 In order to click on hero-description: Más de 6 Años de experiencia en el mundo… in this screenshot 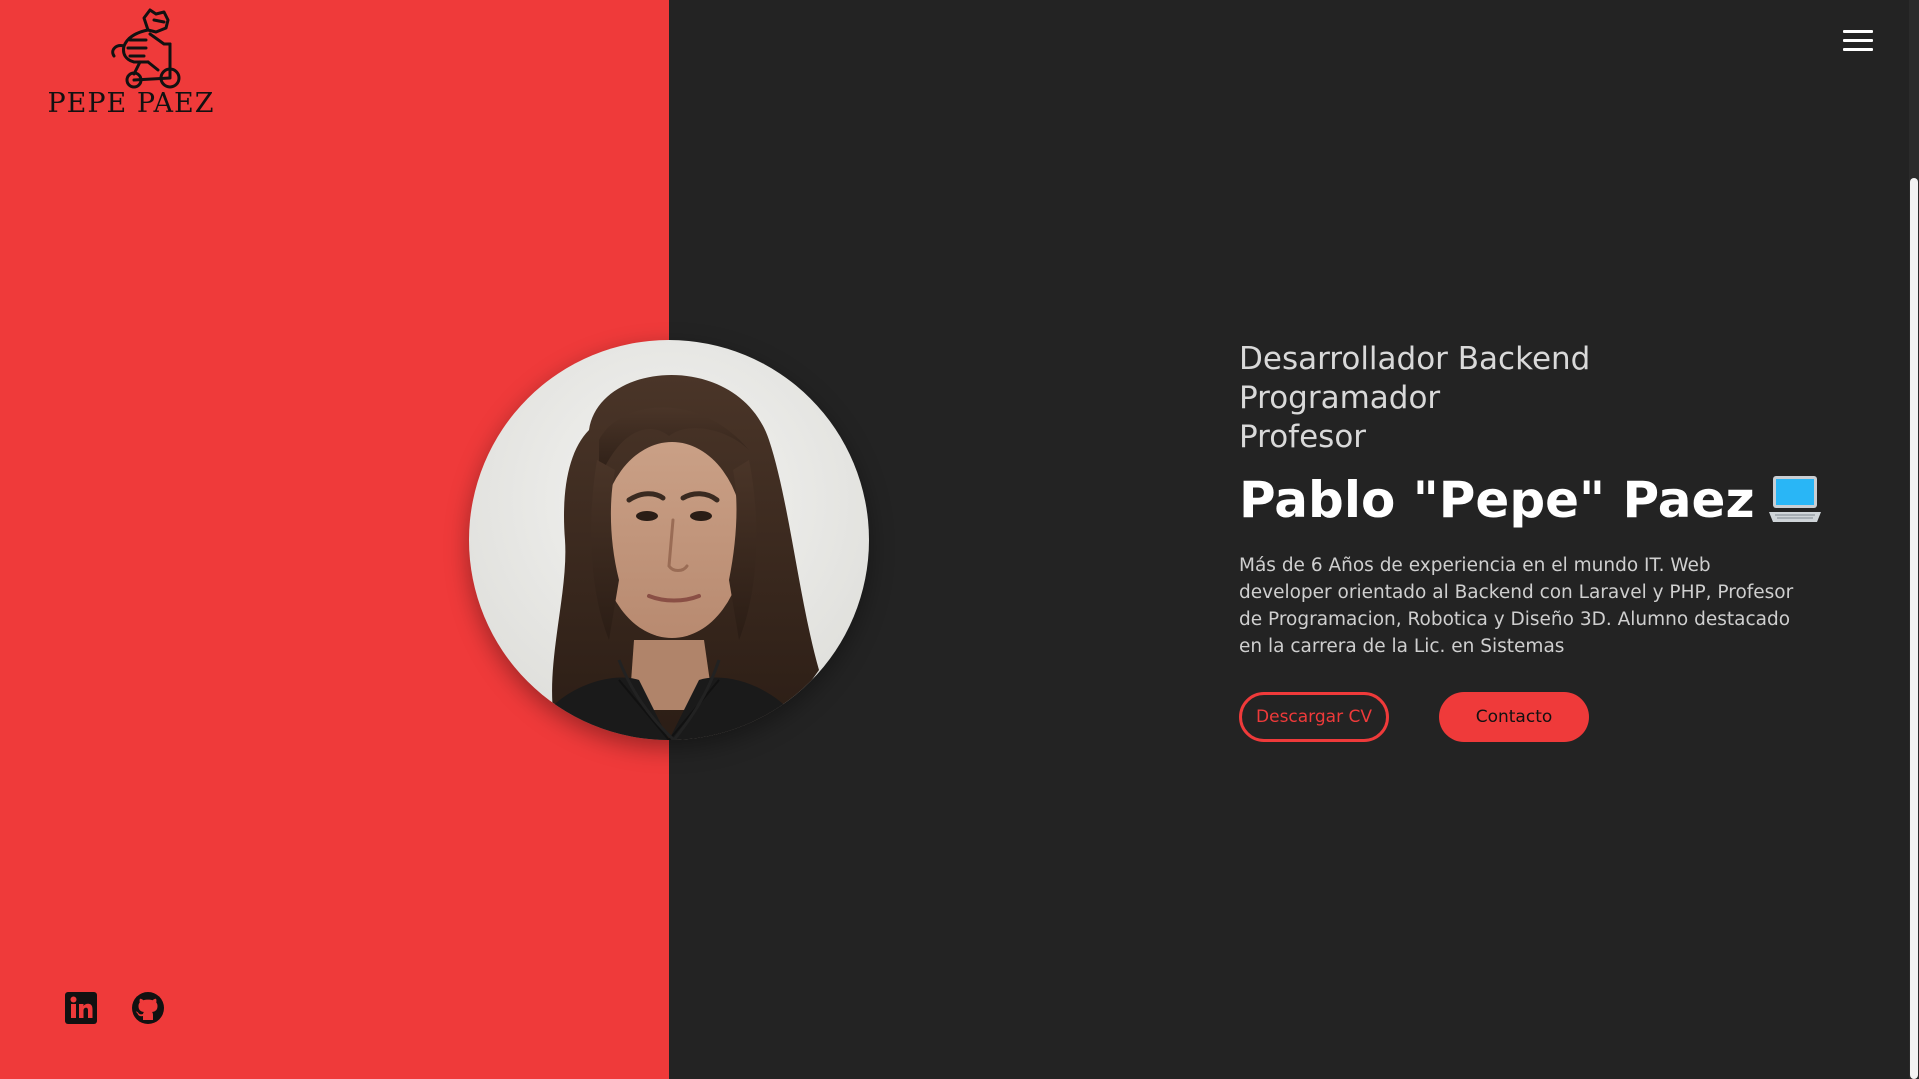, I will do `click(1516, 606)`.